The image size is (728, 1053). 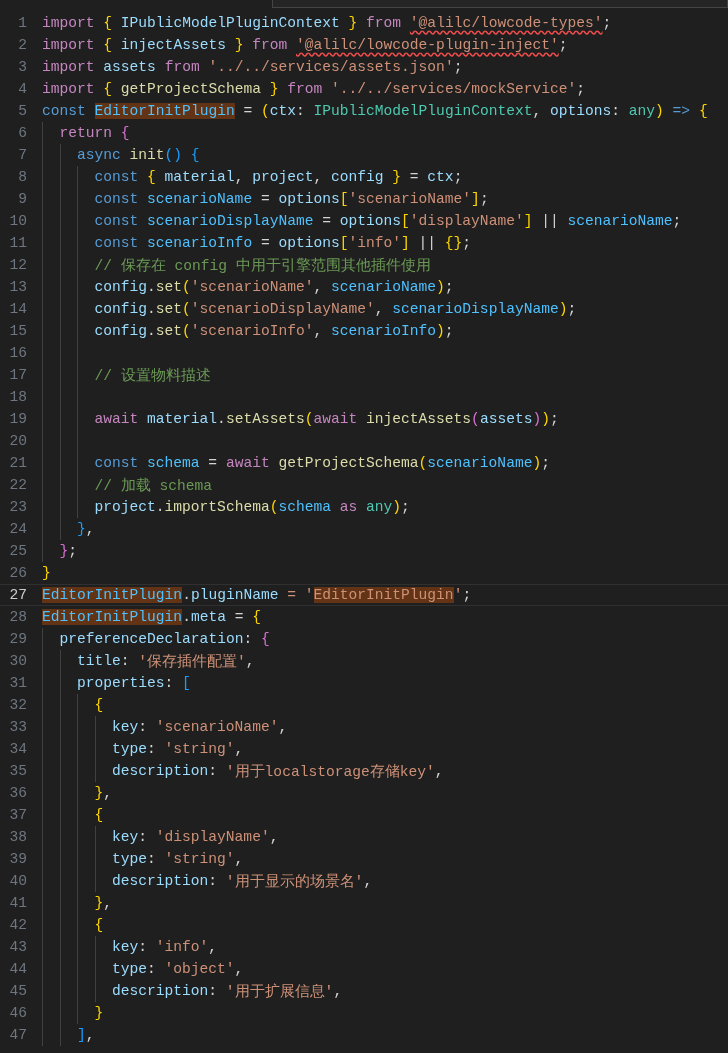 I want to click on line-number: 36, so click(x=17, y=793).